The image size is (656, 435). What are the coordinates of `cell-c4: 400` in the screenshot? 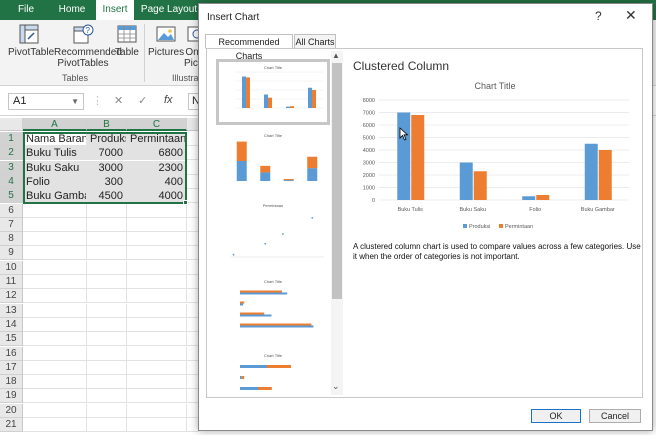 It's located at (157, 181).